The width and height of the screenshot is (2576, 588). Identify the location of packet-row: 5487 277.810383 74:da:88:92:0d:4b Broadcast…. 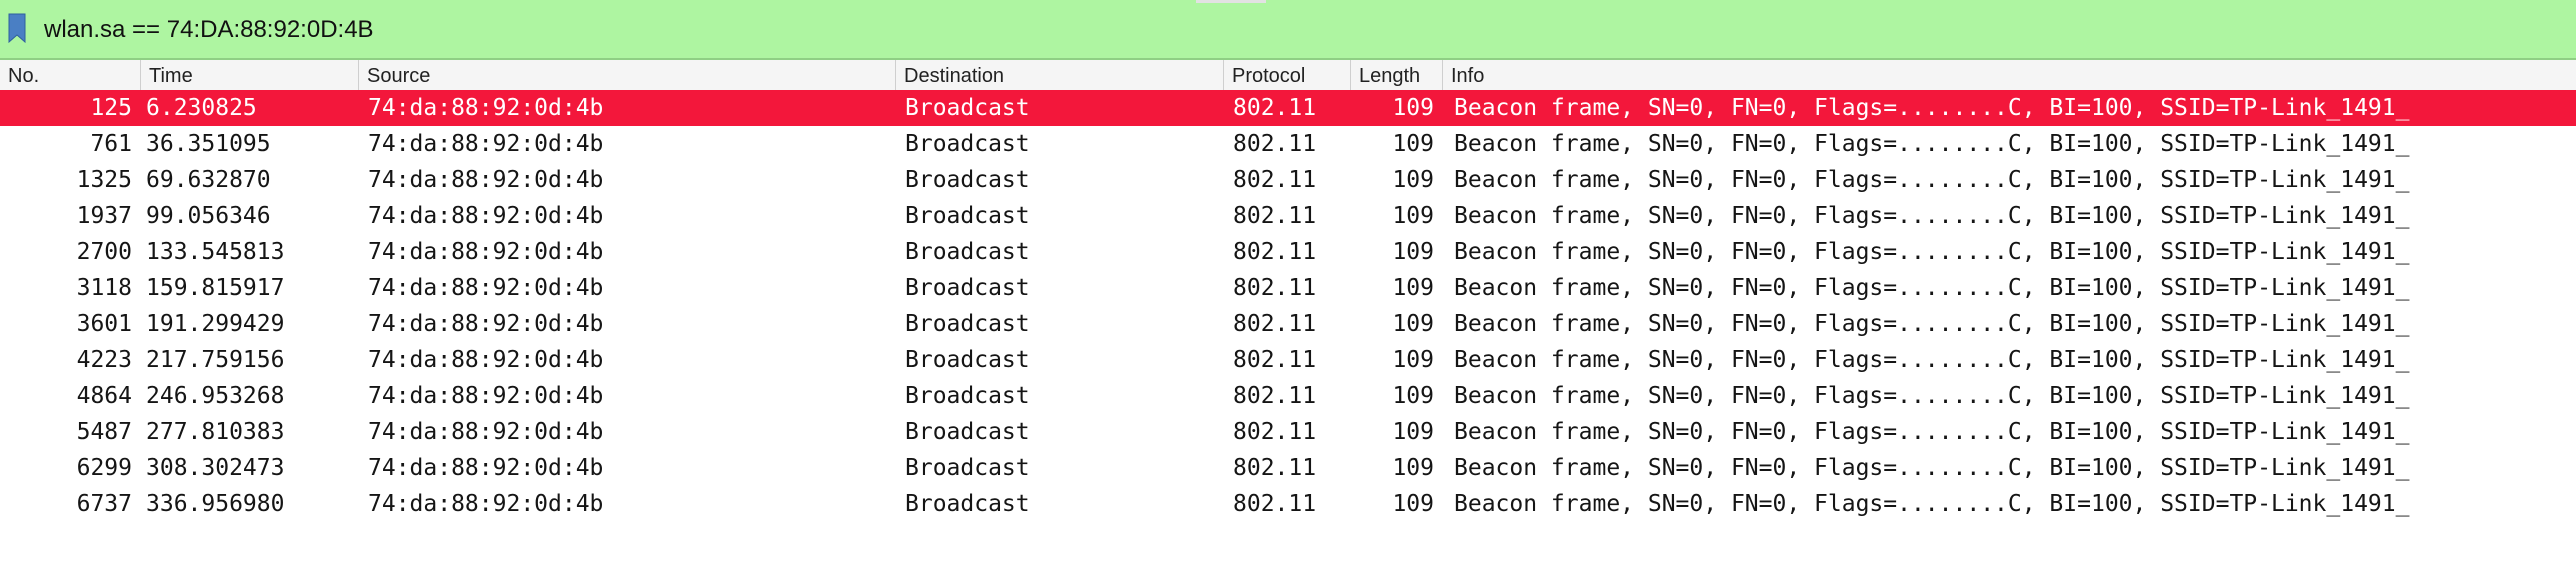
(1288, 432).